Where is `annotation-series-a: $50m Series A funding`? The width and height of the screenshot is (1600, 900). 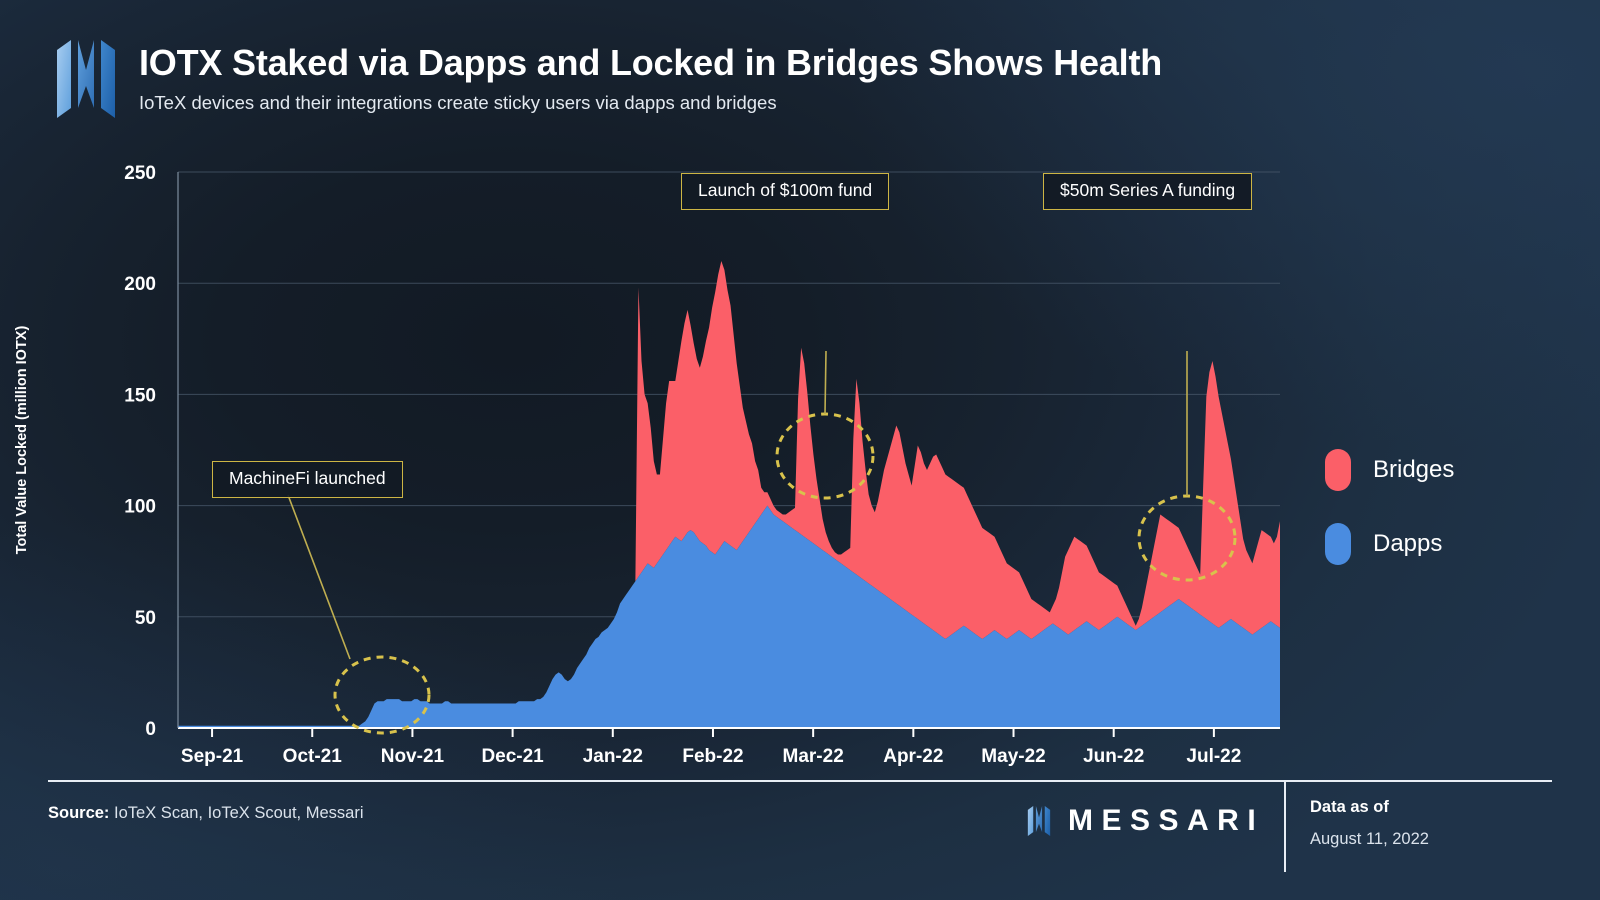 annotation-series-a: $50m Series A funding is located at coordinates (1148, 192).